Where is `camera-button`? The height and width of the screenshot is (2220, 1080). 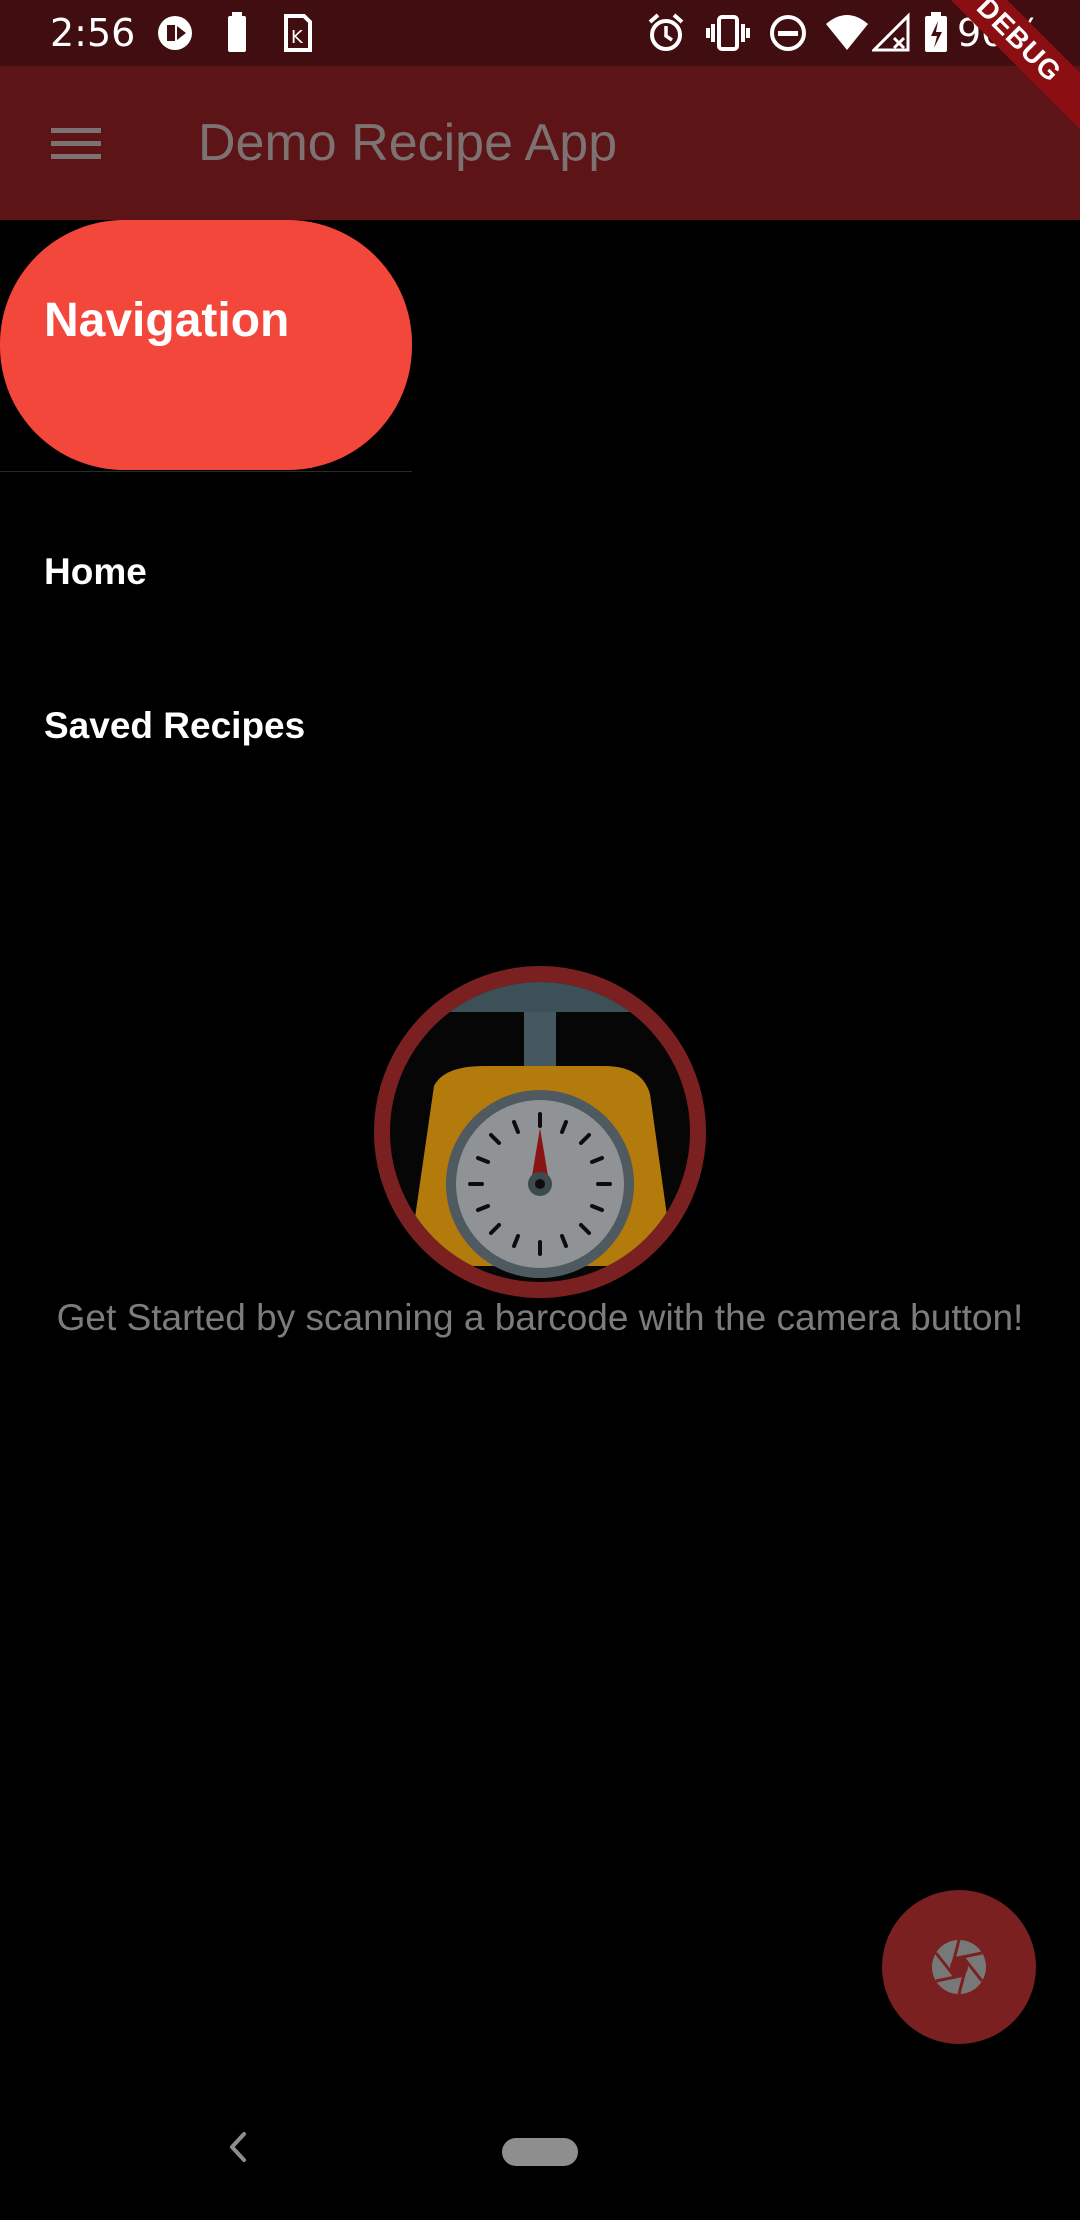
camera-button is located at coordinates (959, 1967).